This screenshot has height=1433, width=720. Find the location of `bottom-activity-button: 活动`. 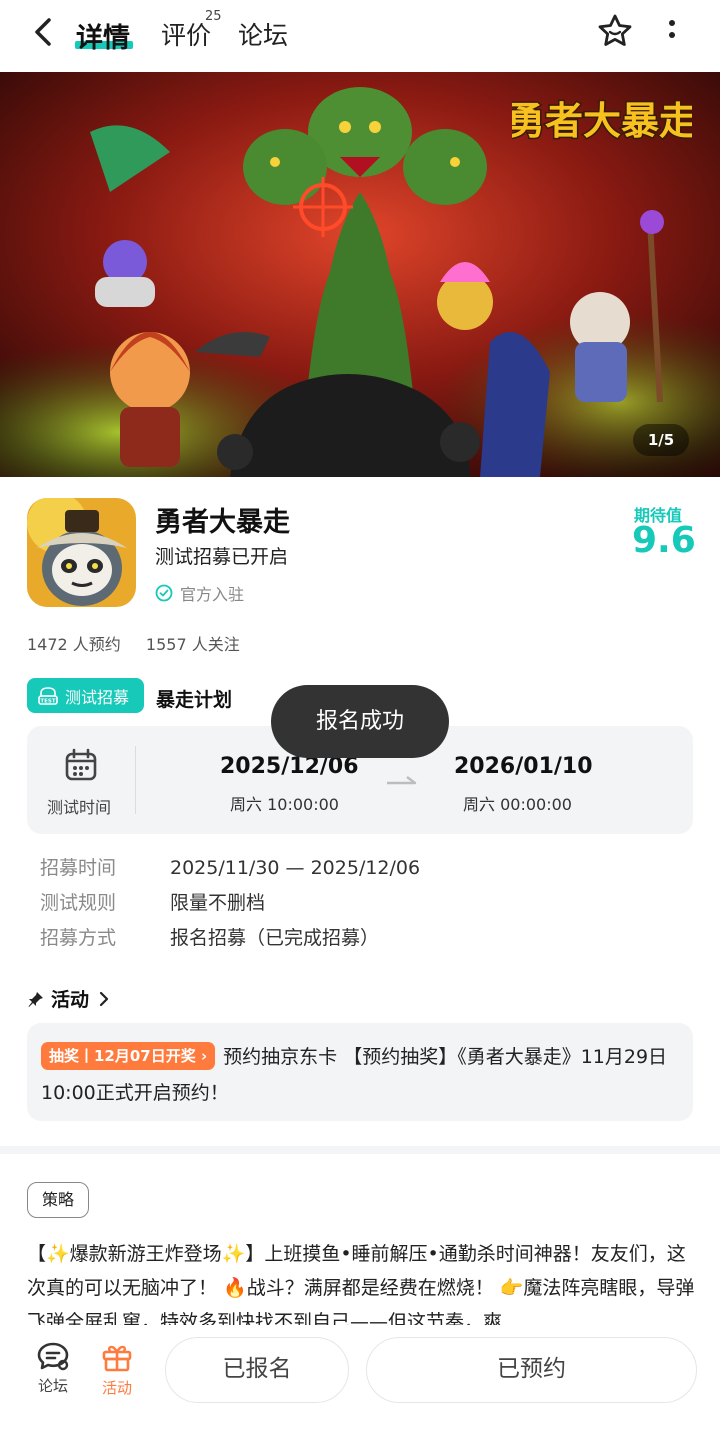

bottom-activity-button: 活动 is located at coordinates (117, 1369).